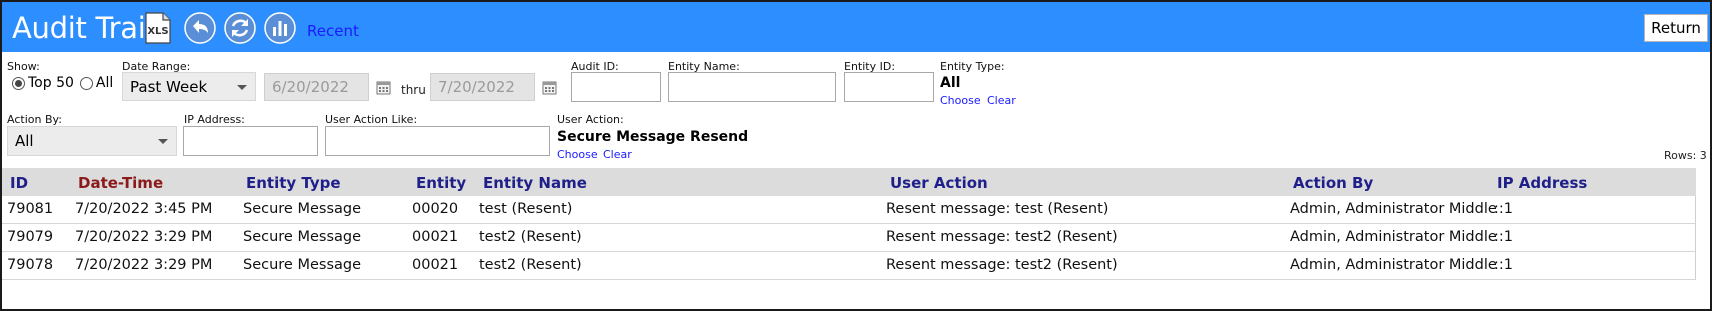 This screenshot has width=1712, height=311. Describe the element at coordinates (889, 87) in the screenshot. I see `entity-id-input` at that location.